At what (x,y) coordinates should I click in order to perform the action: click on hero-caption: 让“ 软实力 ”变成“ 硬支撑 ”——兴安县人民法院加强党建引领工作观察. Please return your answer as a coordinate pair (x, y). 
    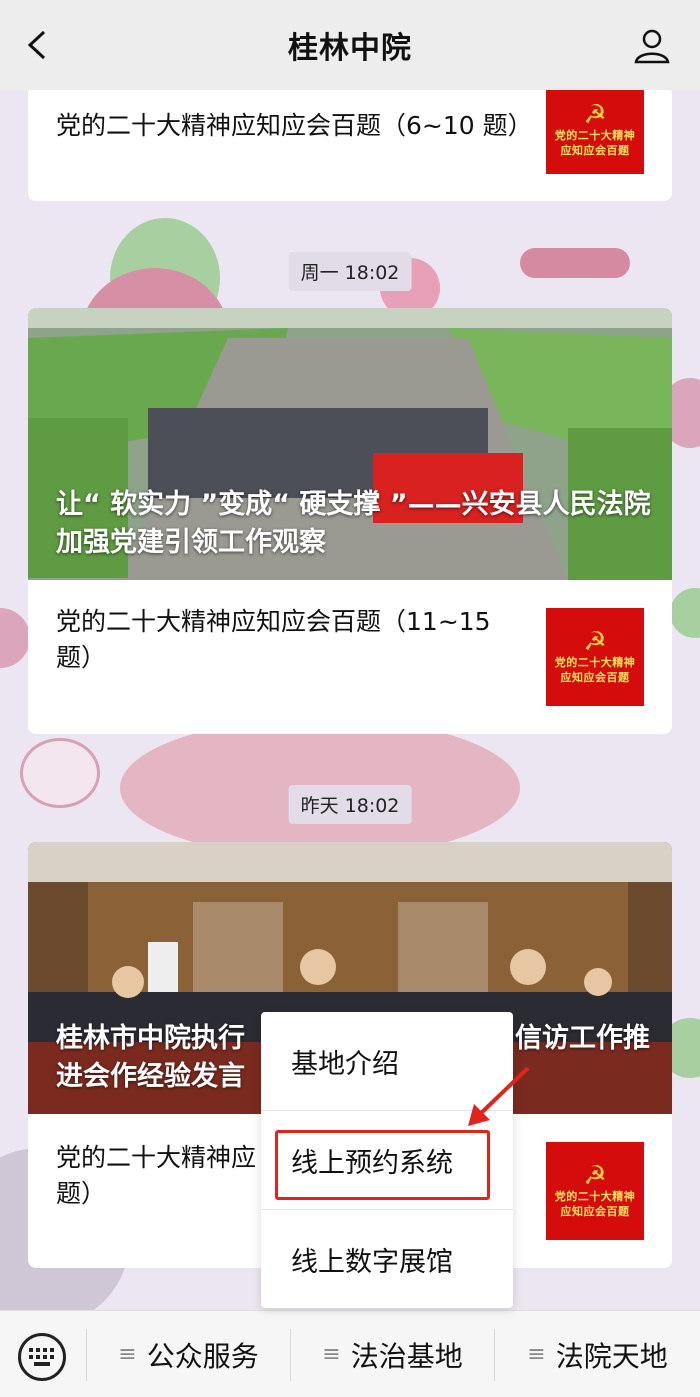
    Looking at the image, I should click on (353, 523).